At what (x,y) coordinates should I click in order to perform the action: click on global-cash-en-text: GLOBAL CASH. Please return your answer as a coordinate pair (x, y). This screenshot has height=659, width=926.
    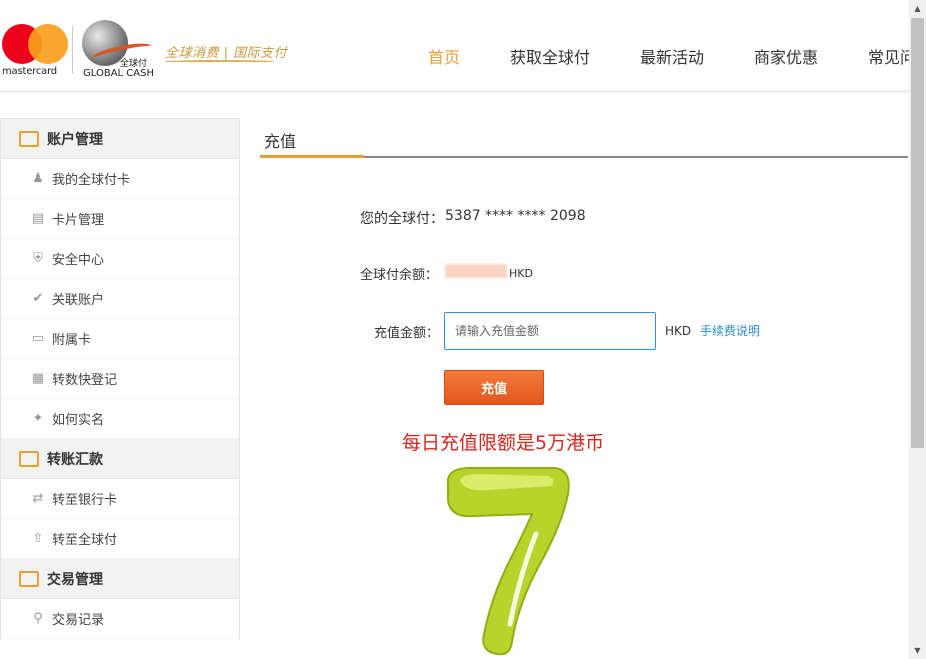
    Looking at the image, I should click on (118, 73).